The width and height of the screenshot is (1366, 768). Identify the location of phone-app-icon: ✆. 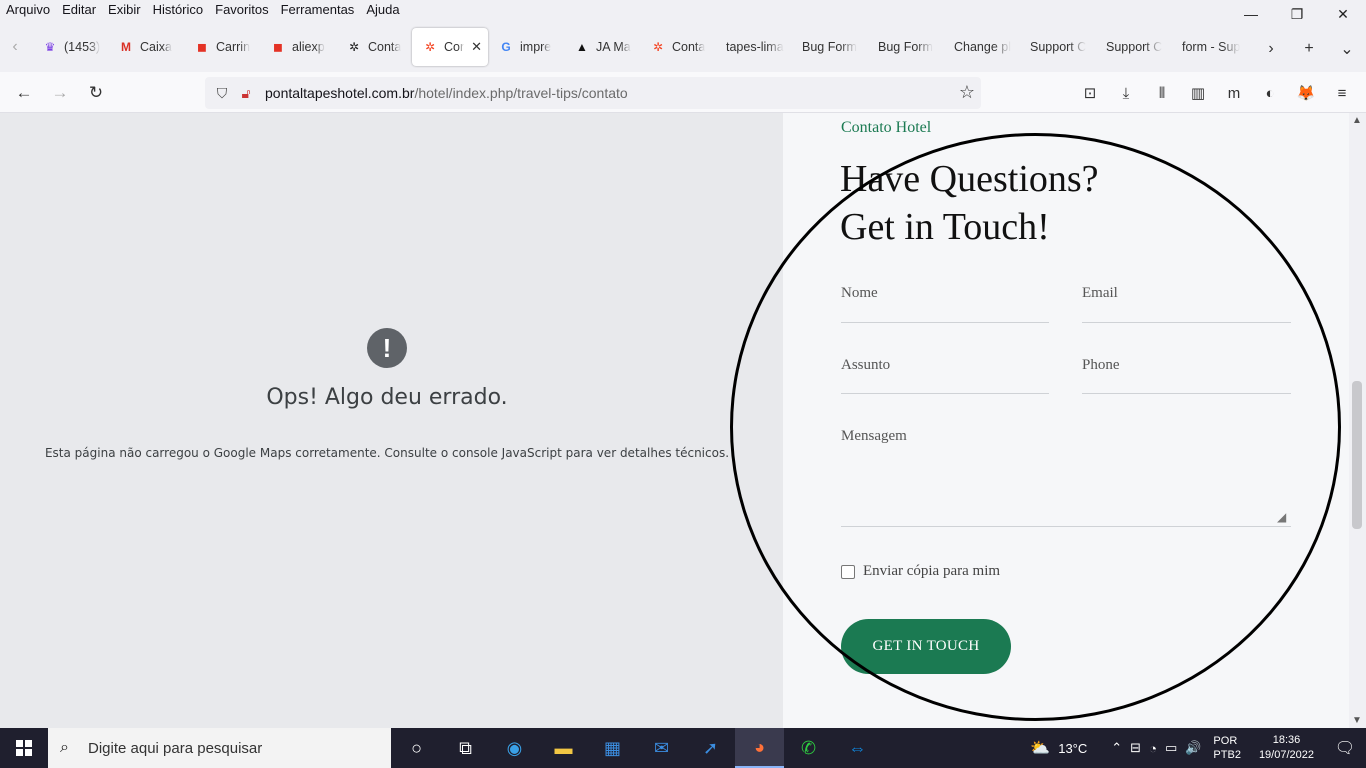
(808, 748).